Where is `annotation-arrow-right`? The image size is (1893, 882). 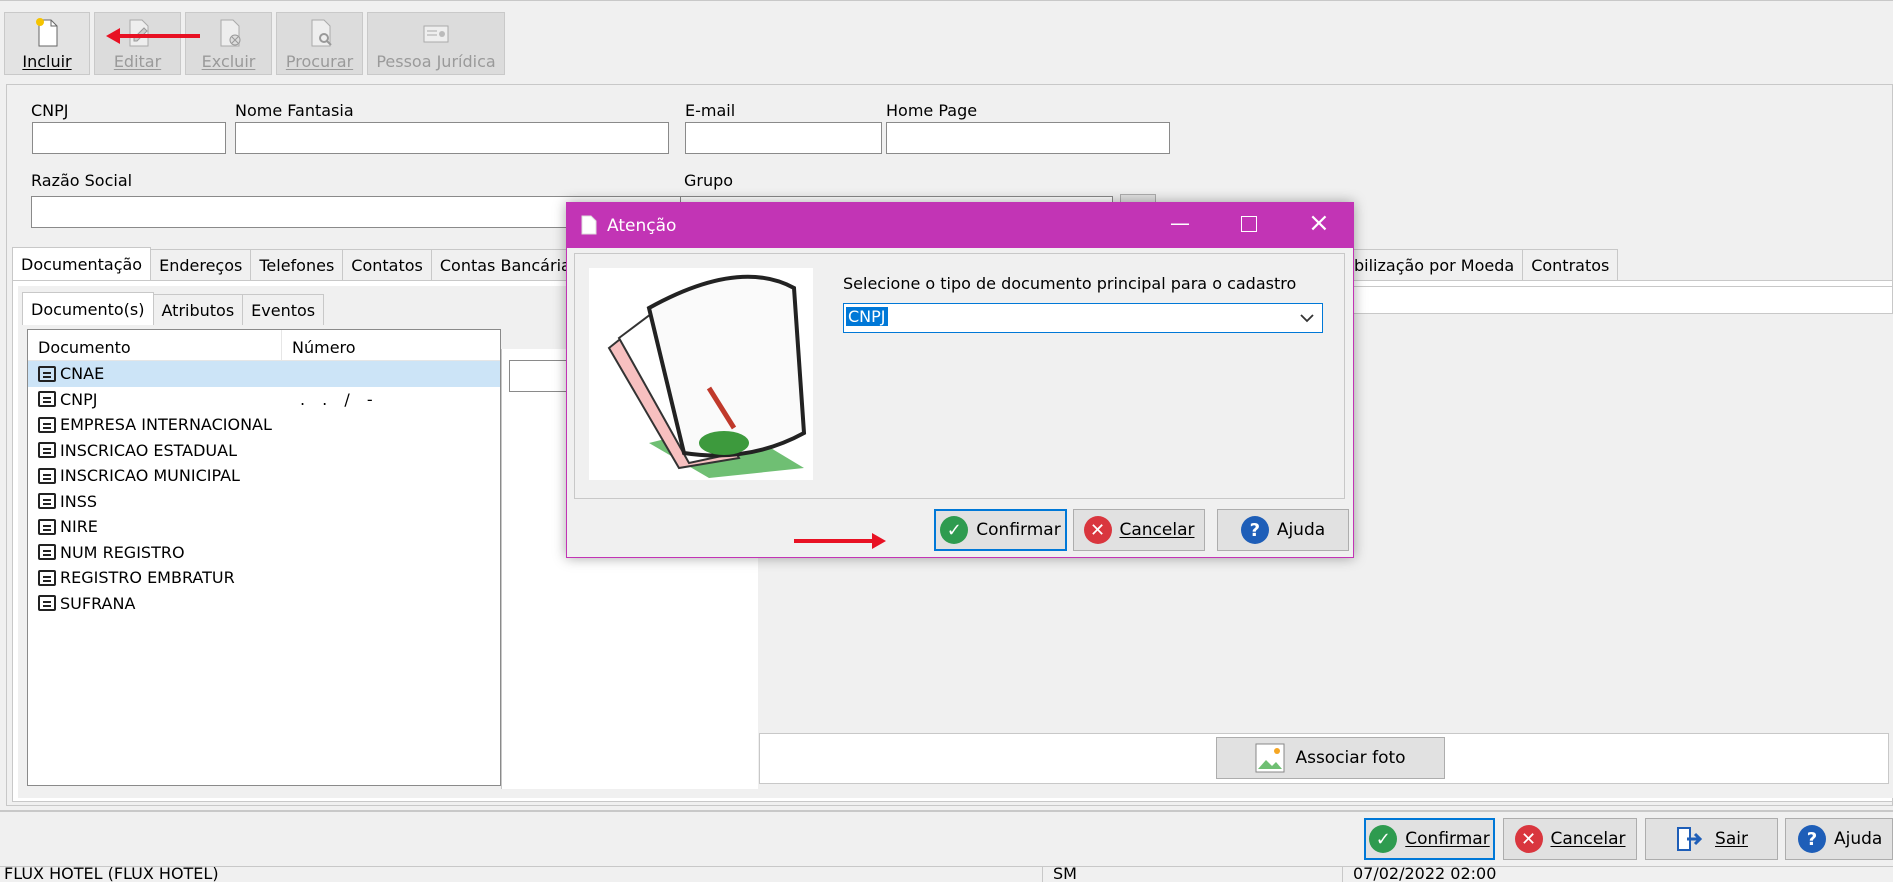 annotation-arrow-right is located at coordinates (834, 541).